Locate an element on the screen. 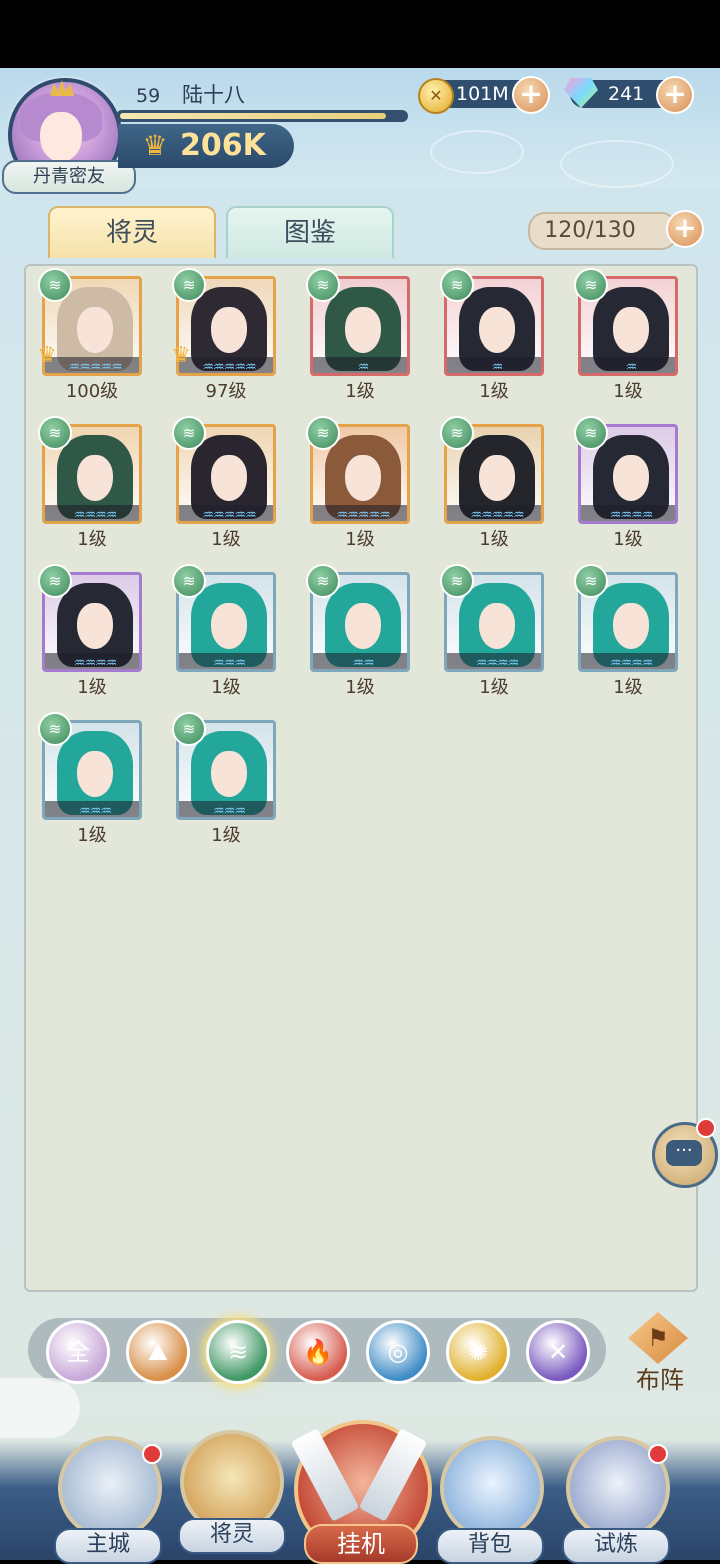 The image size is (720, 1564). nav-bag: 背包 is located at coordinates (490, 1546).